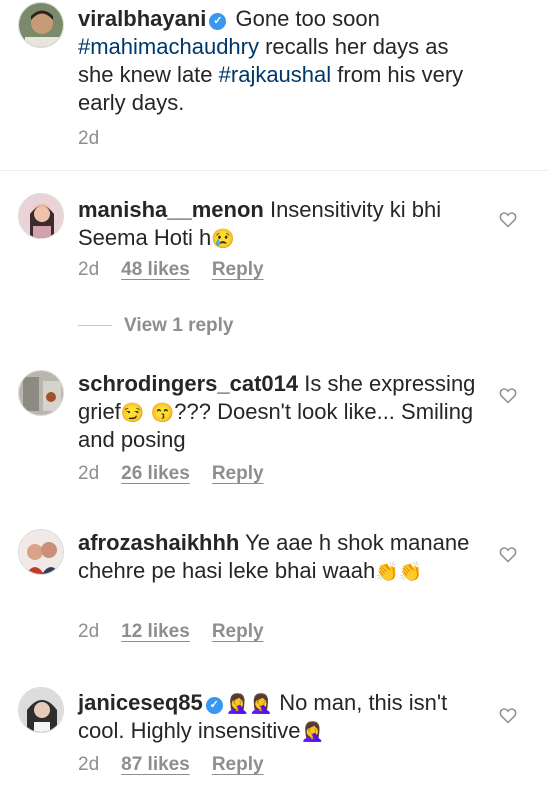 The width and height of the screenshot is (549, 800). I want to click on comment-meta: 2d 87 likes Reply, so click(182, 765).